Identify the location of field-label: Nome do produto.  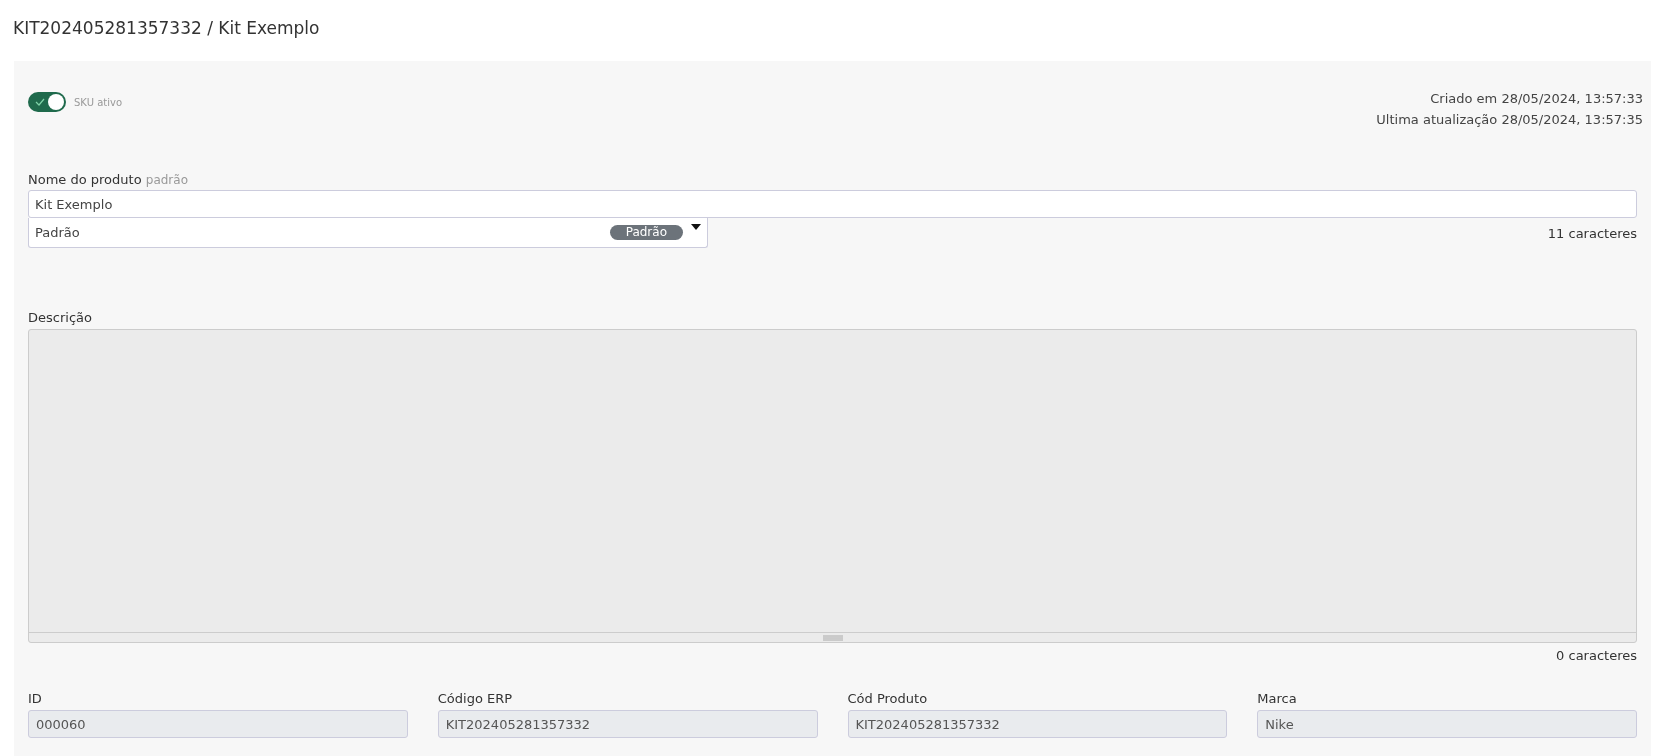
(85, 179).